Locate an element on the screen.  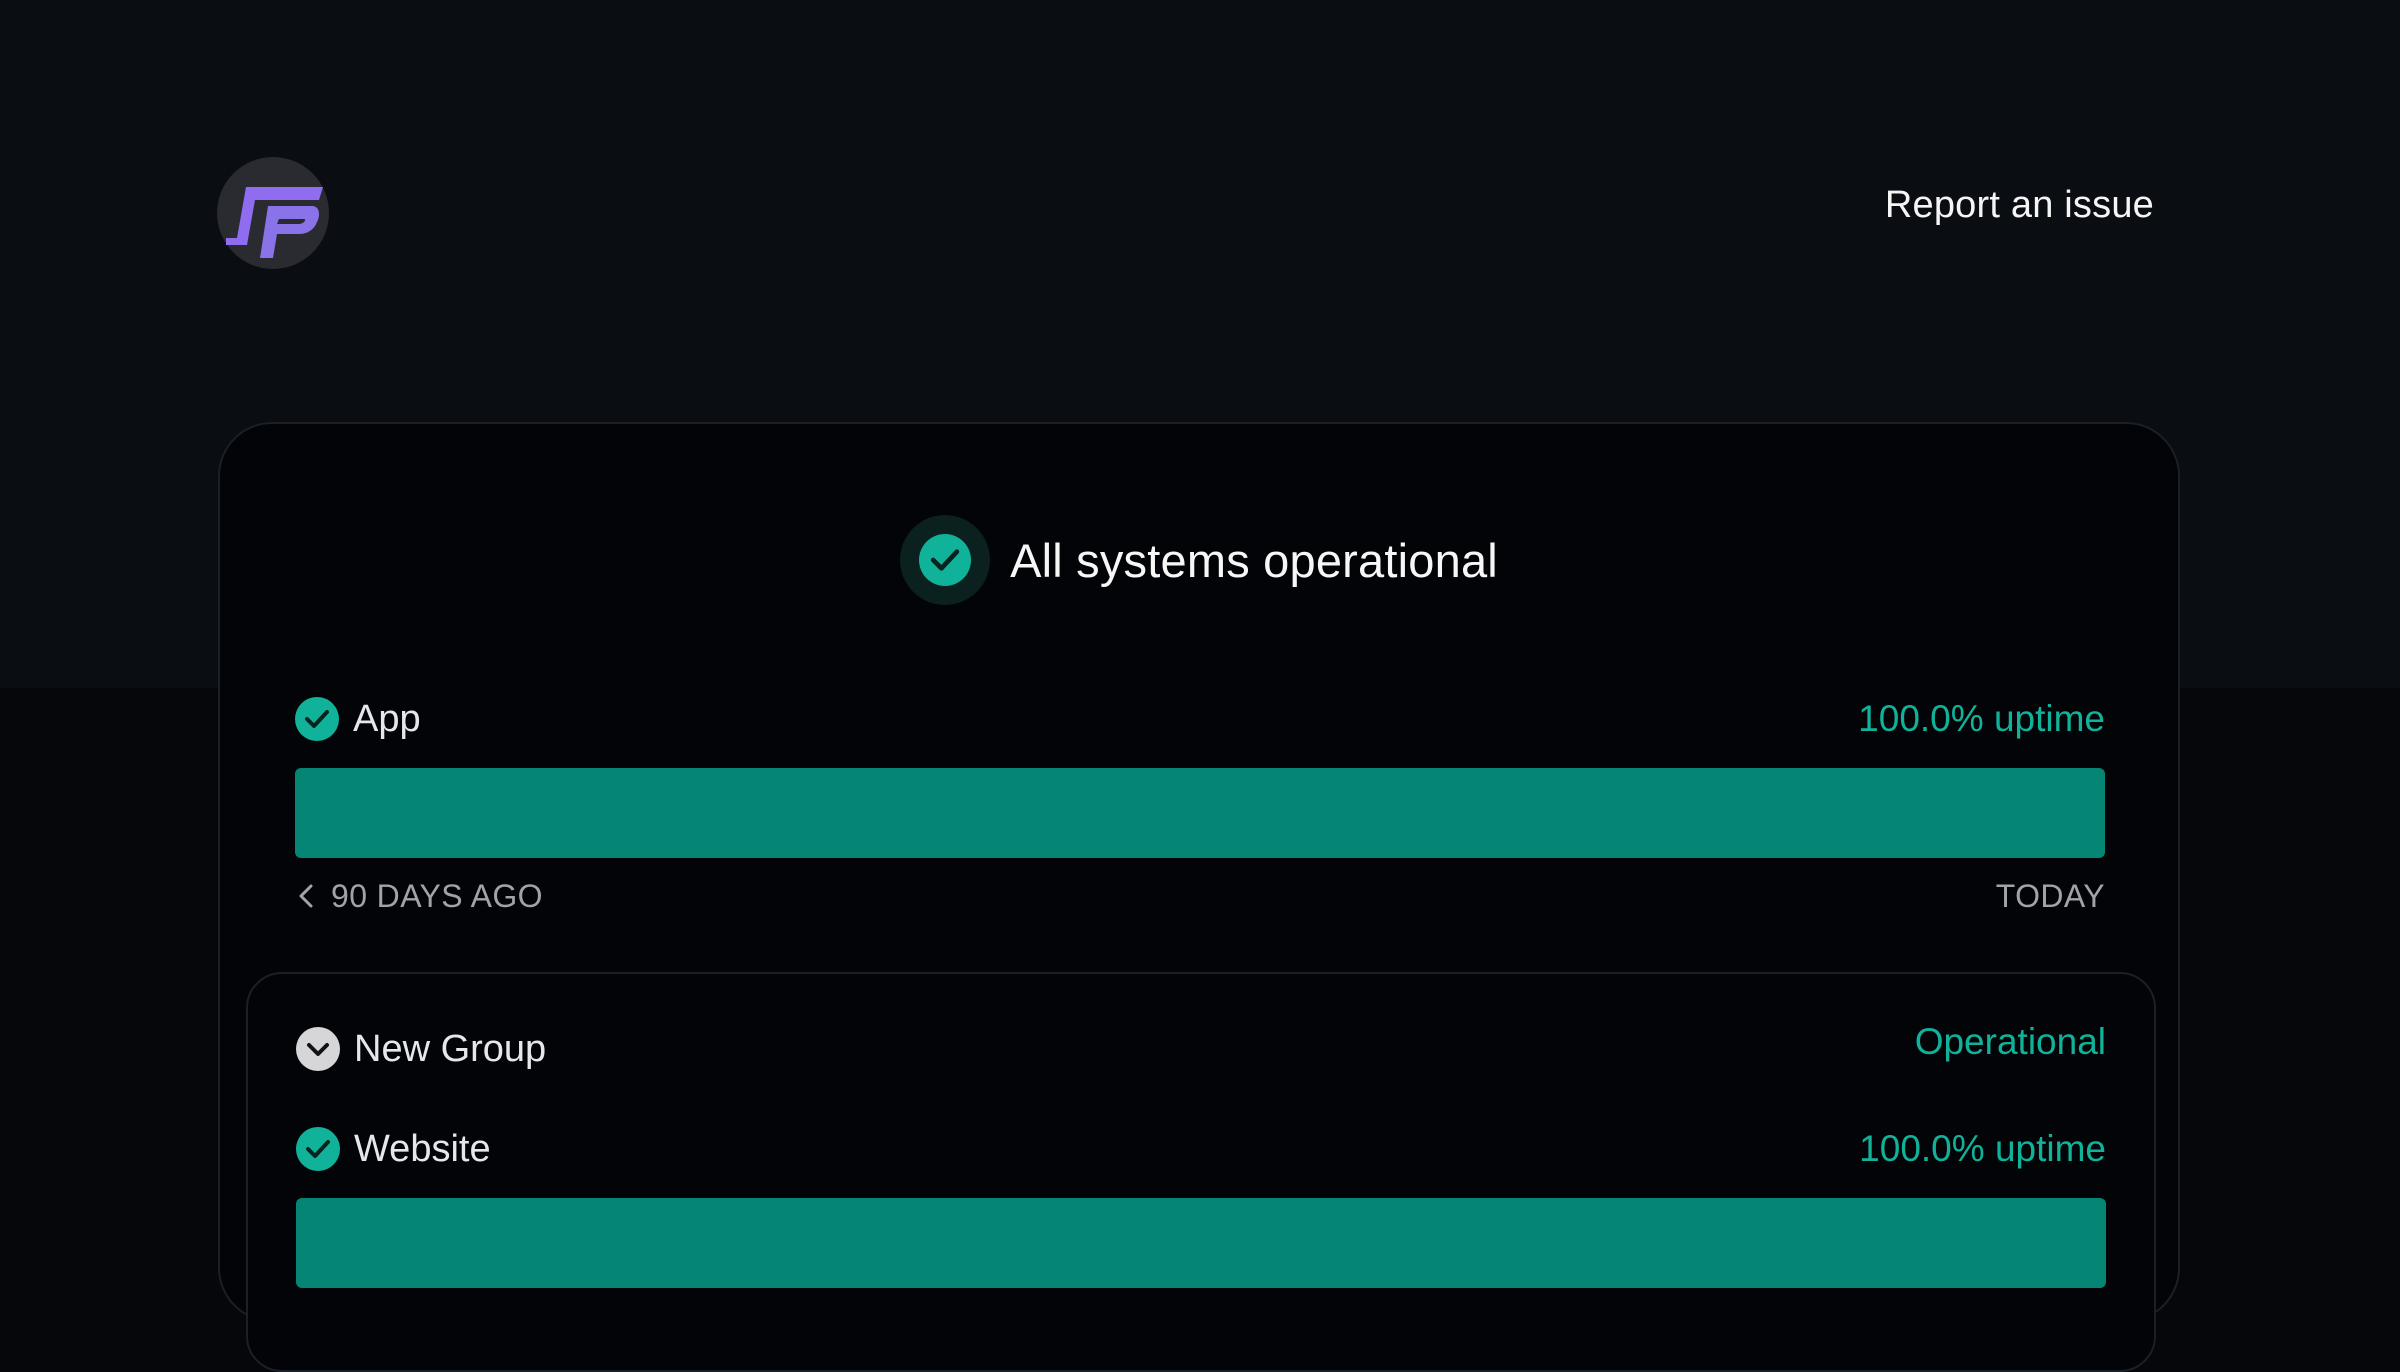
chevron-down-circle-icon is located at coordinates (318, 1049).